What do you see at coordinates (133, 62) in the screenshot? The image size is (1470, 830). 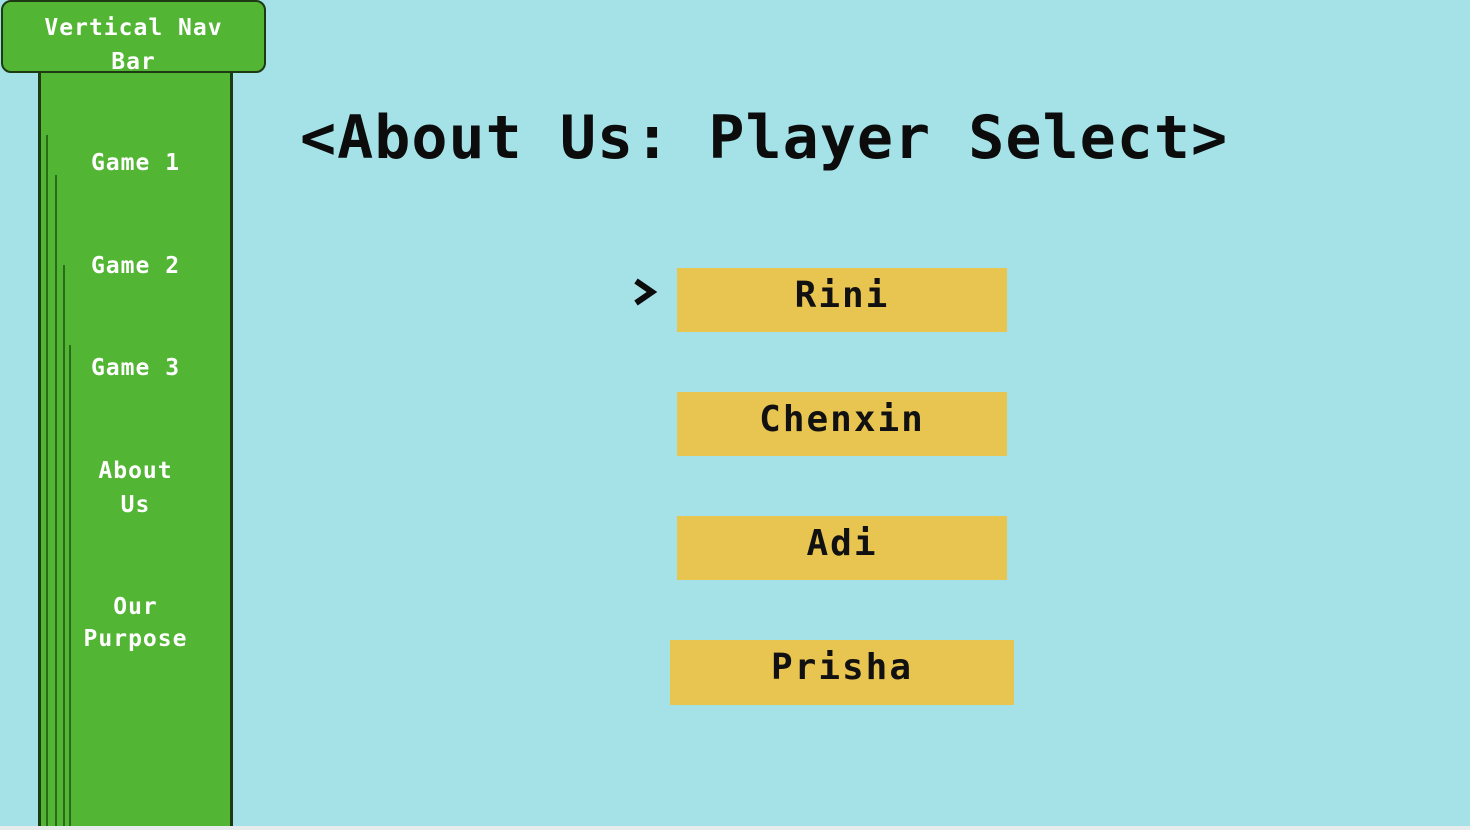 I see `nav-bar-title-line2: Bar` at bounding box center [133, 62].